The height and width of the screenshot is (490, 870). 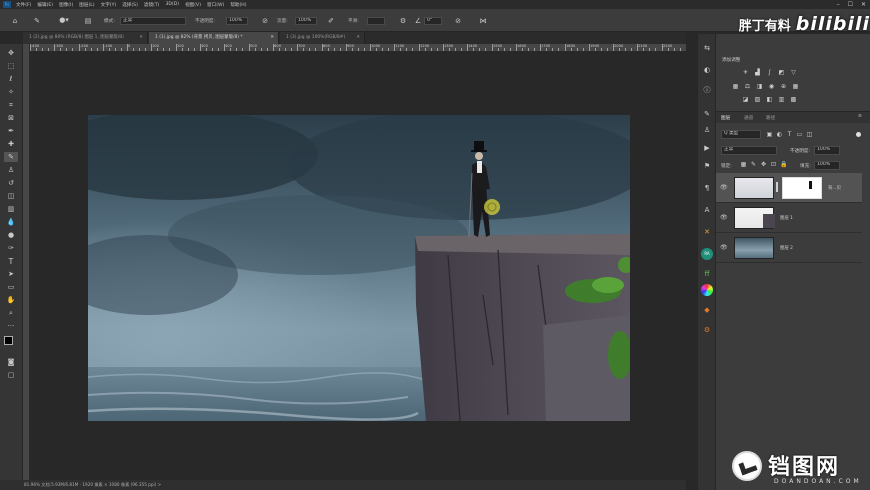 I want to click on flow-input: 100%, so click(x=306, y=21).